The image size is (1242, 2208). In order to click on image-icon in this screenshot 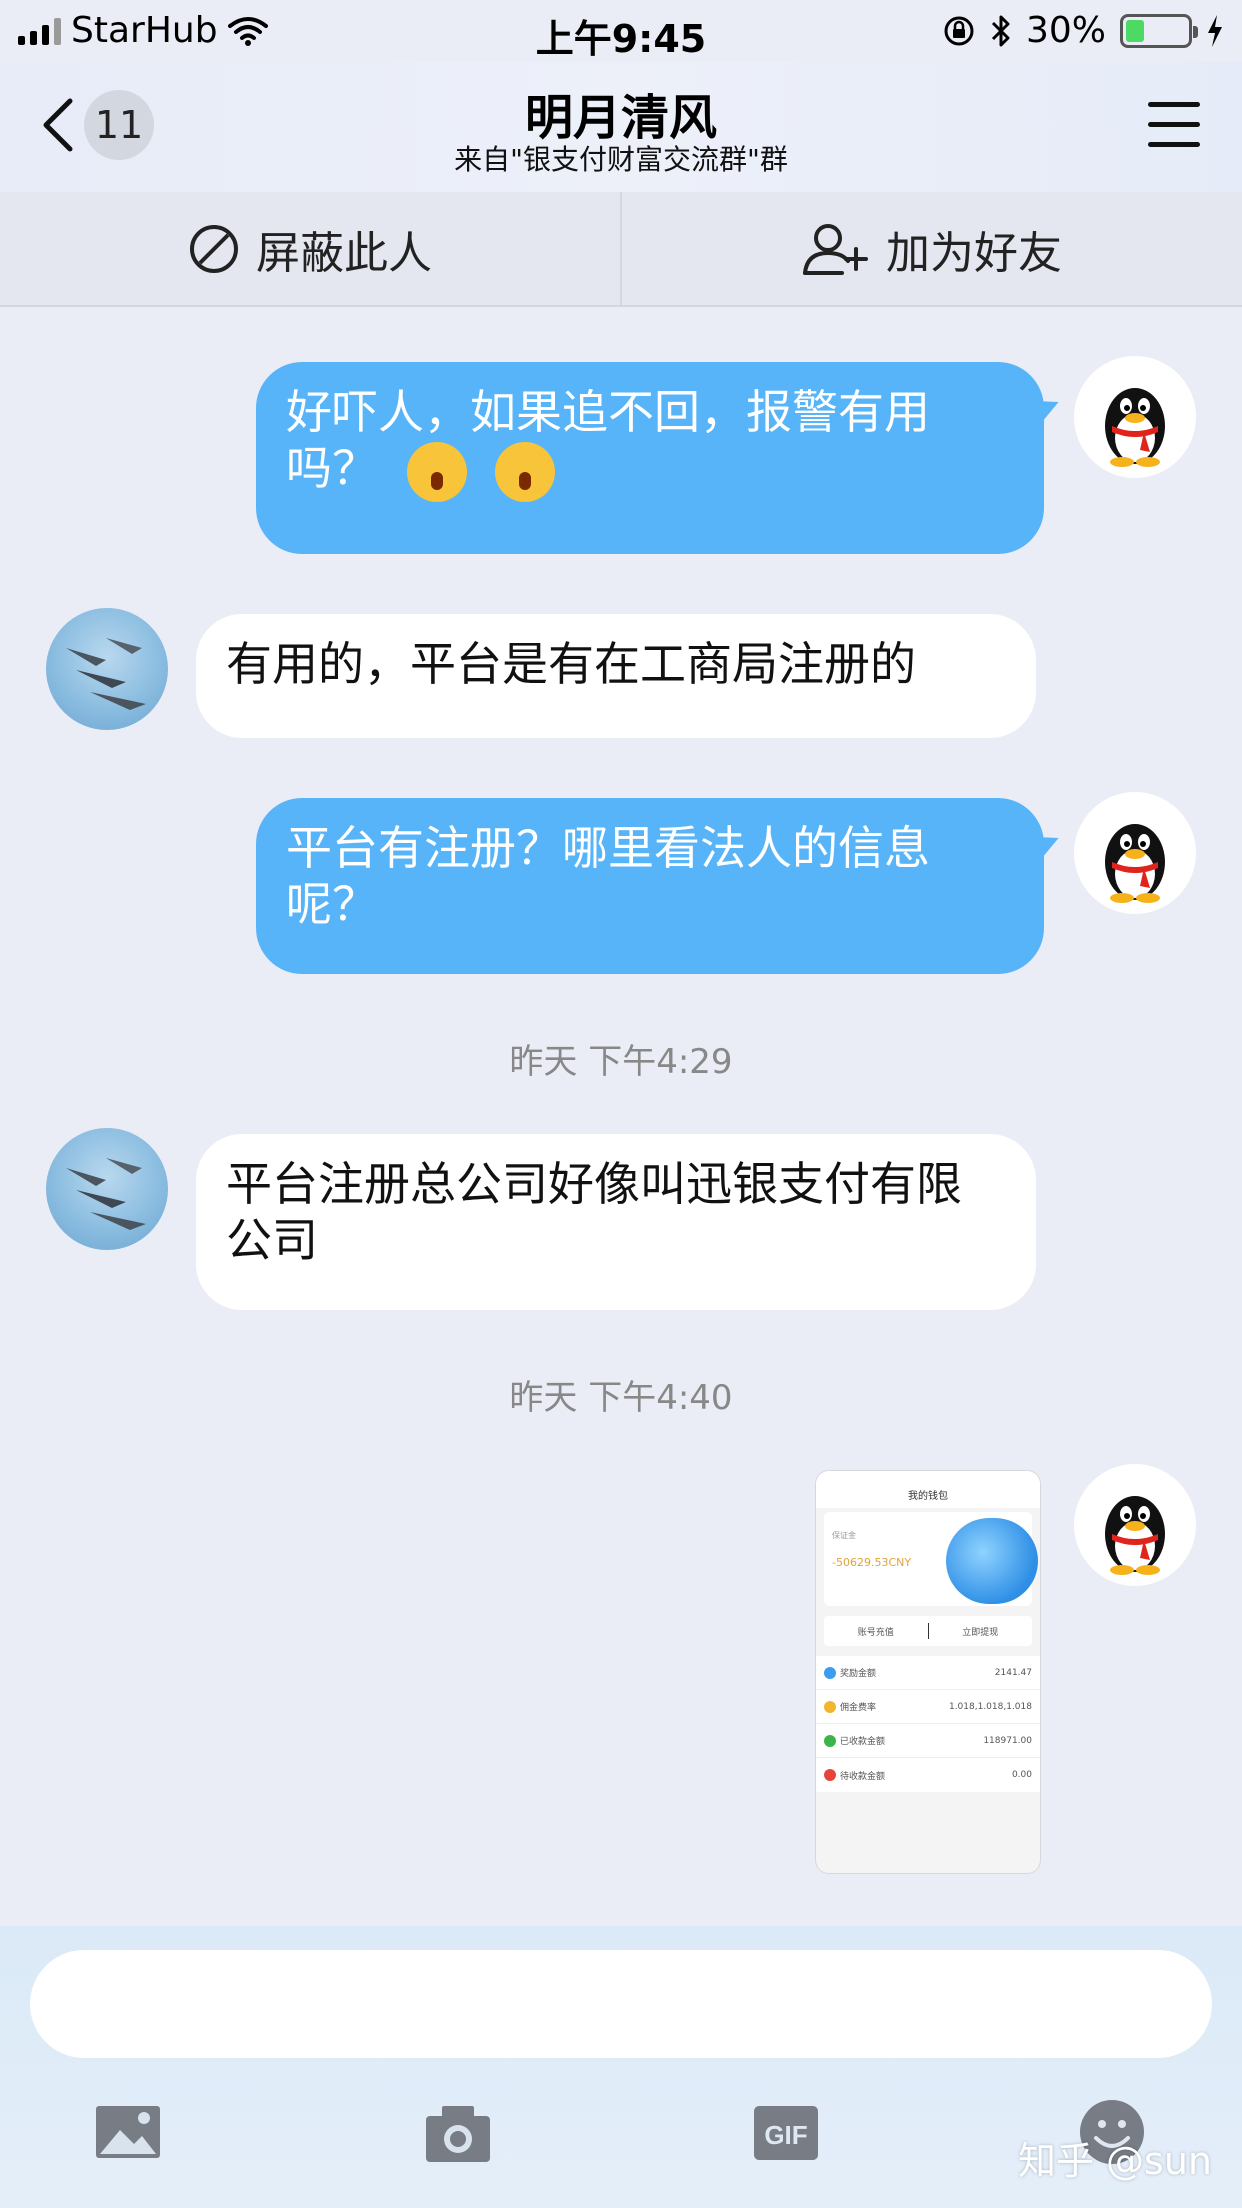, I will do `click(128, 2132)`.